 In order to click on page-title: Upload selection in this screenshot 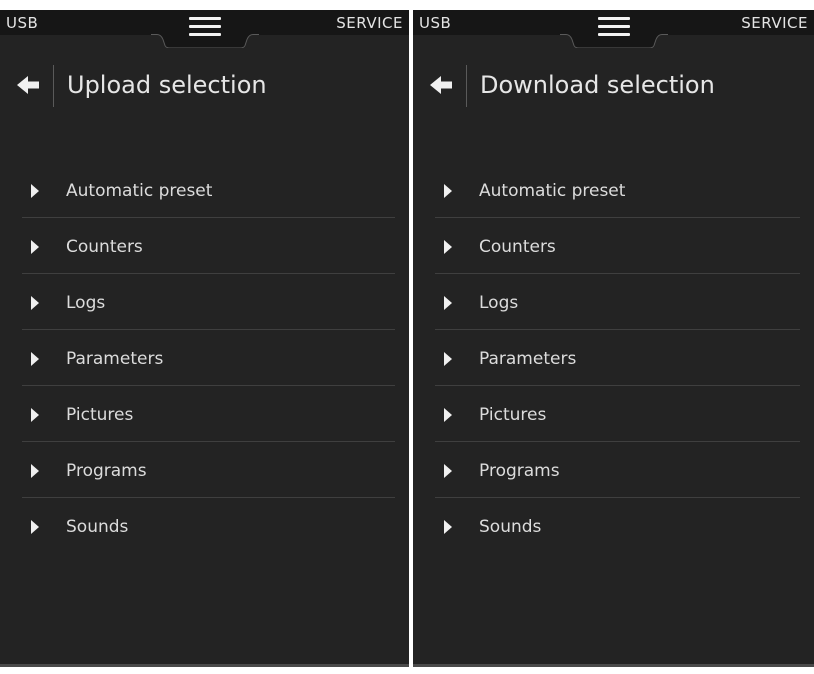, I will do `click(167, 85)`.